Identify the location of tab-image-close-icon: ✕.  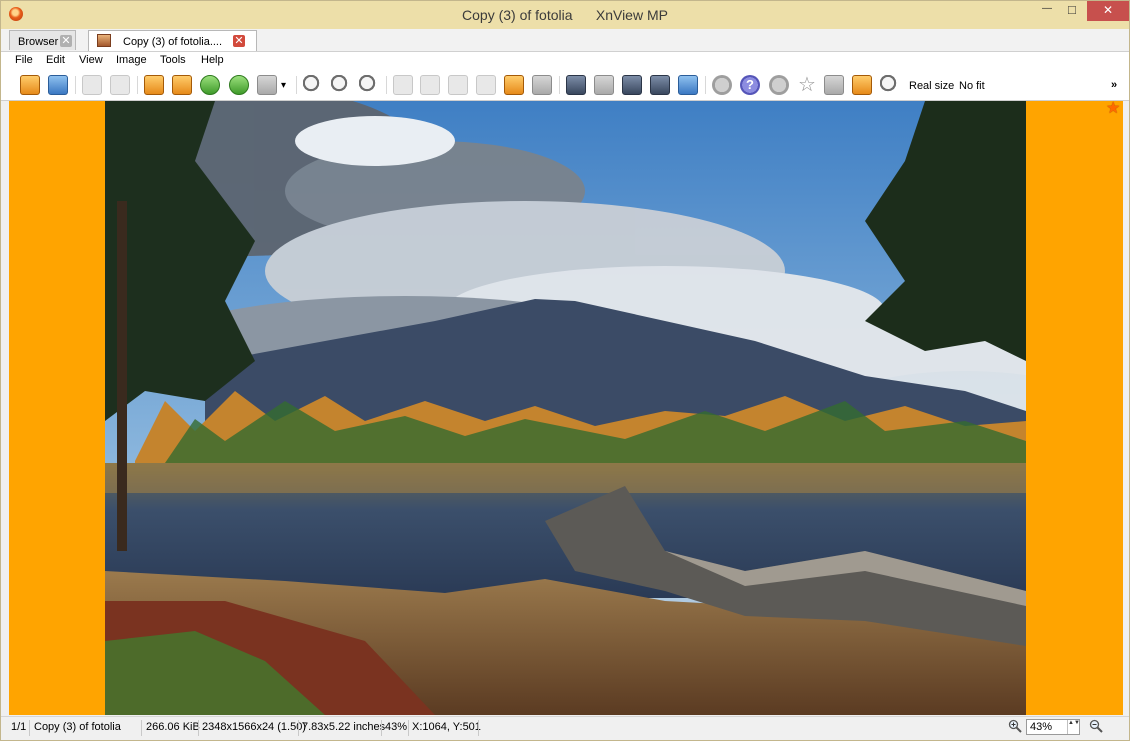
(239, 41).